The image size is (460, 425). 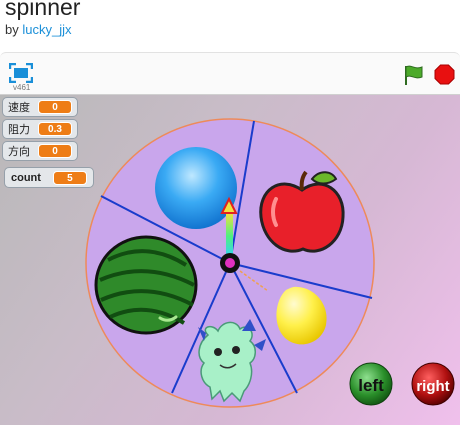 I want to click on monitor-speed: 速度 0, so click(x=40, y=107).